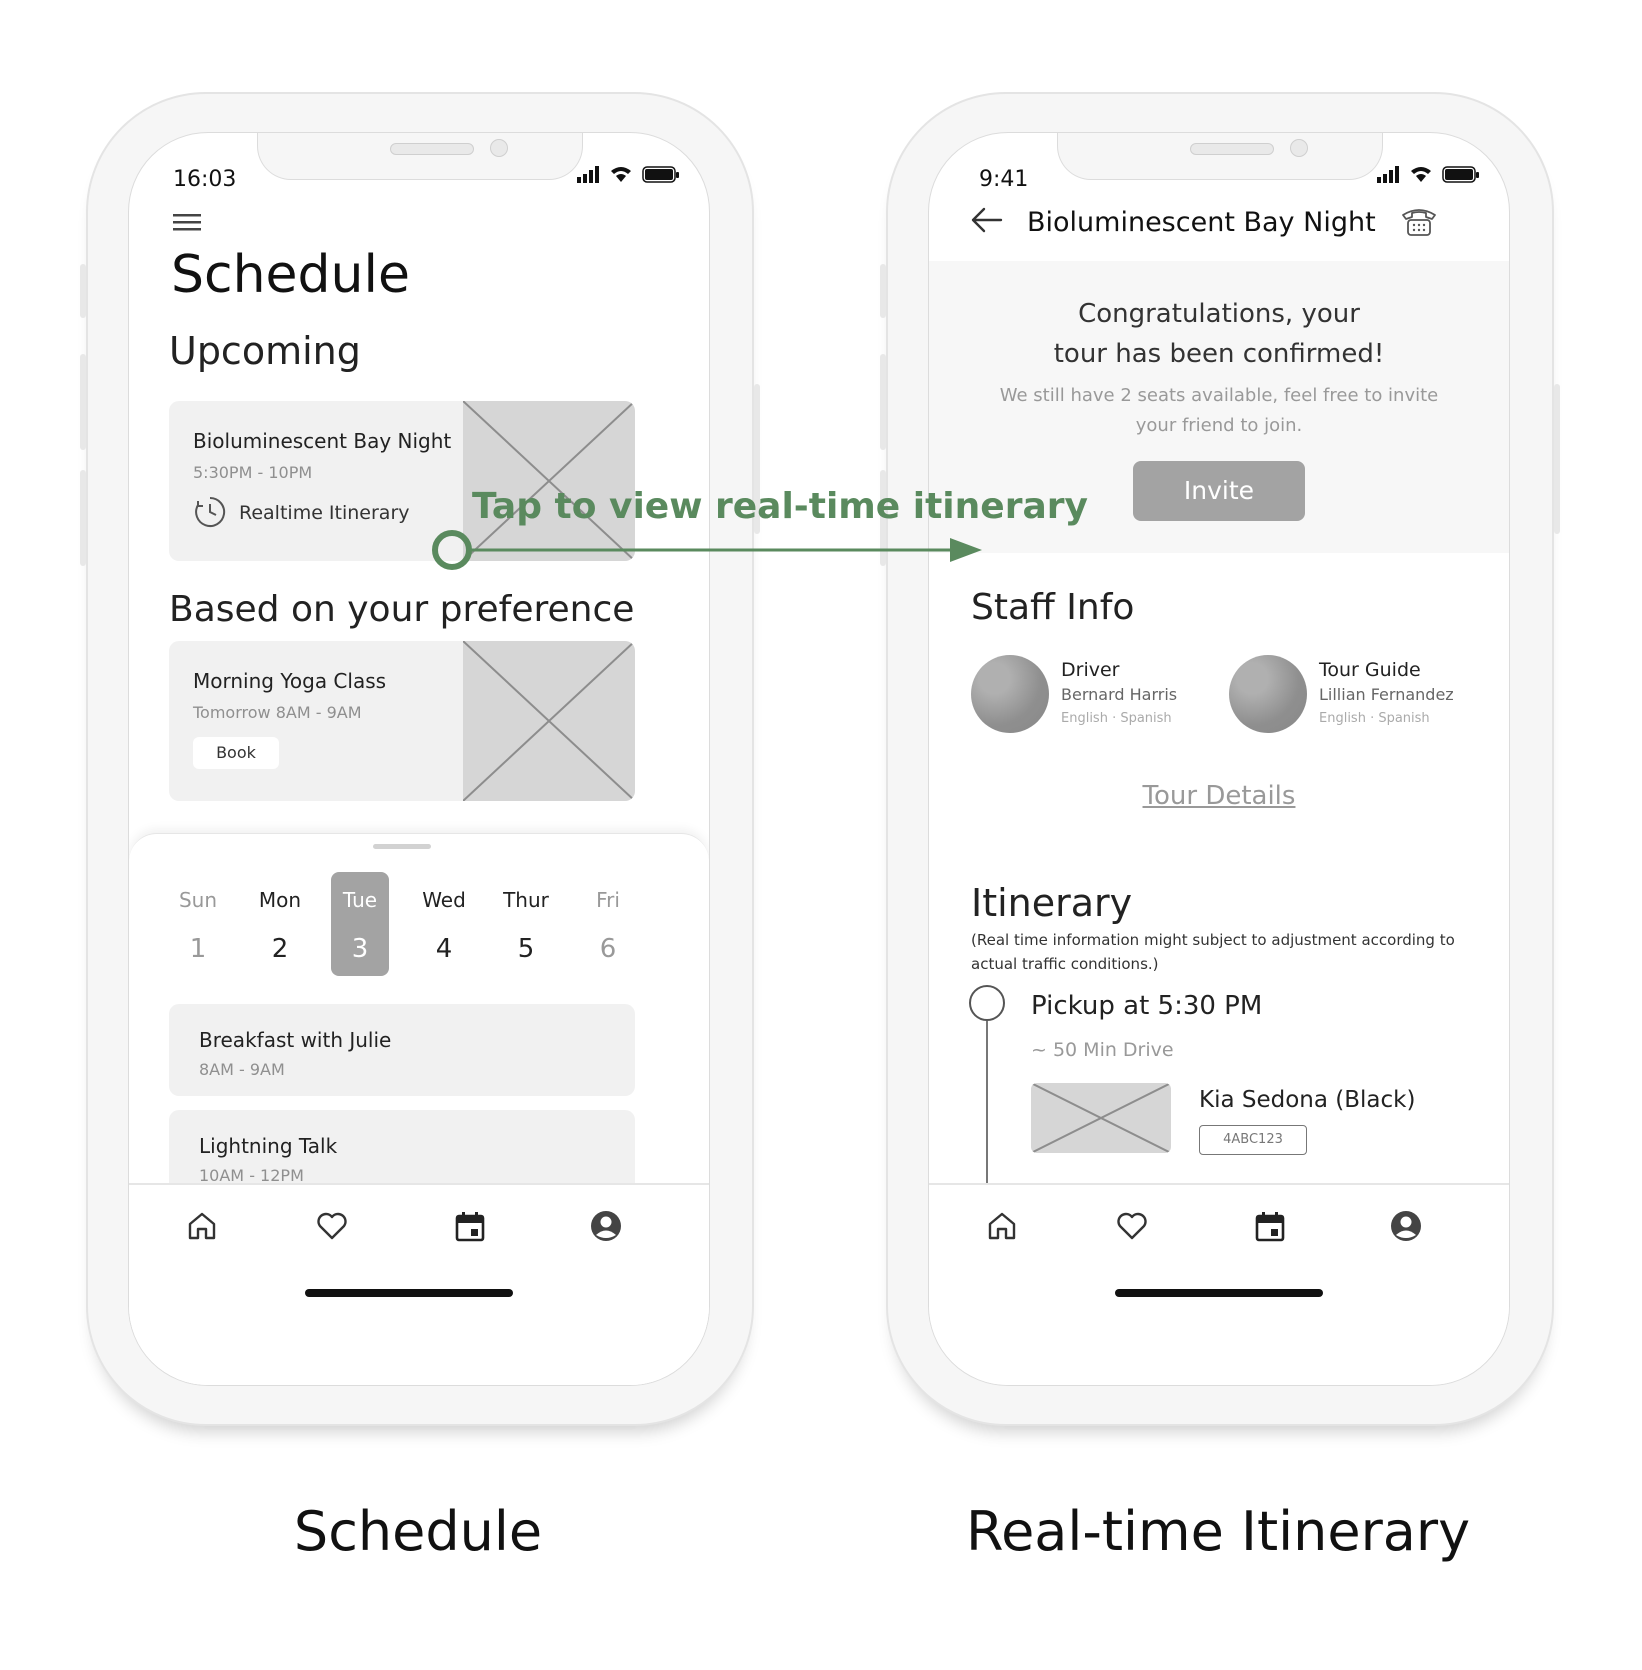 The height and width of the screenshot is (1670, 1642). What do you see at coordinates (360, 900) in the screenshot?
I see `day-name: Tue` at bounding box center [360, 900].